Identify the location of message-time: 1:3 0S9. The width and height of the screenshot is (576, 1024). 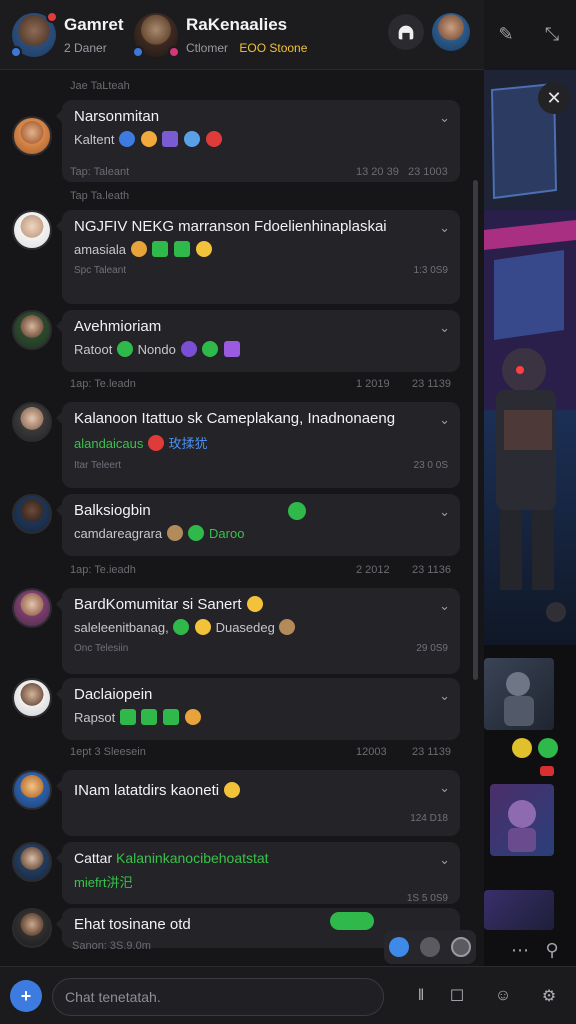
(430, 270).